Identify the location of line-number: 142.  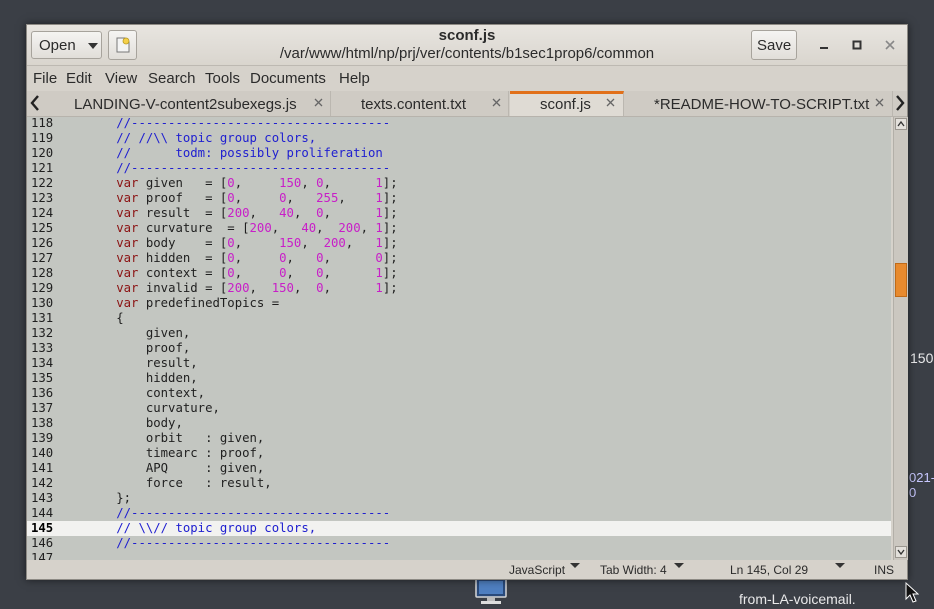
(42, 483).